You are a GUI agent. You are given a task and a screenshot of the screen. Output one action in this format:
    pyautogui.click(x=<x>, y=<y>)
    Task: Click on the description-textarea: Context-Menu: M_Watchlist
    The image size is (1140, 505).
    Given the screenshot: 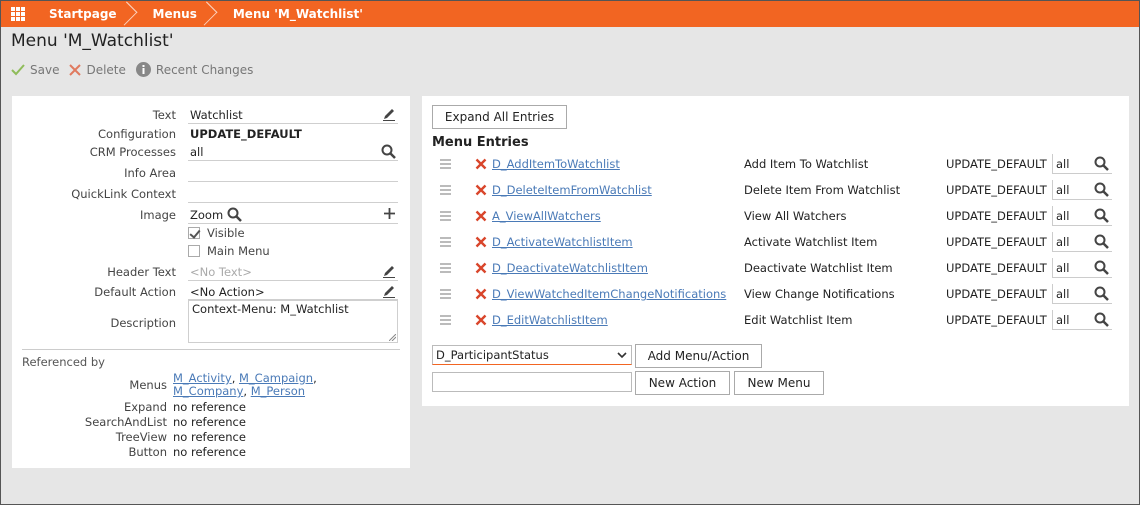 What is the action you would take?
    pyautogui.click(x=293, y=321)
    